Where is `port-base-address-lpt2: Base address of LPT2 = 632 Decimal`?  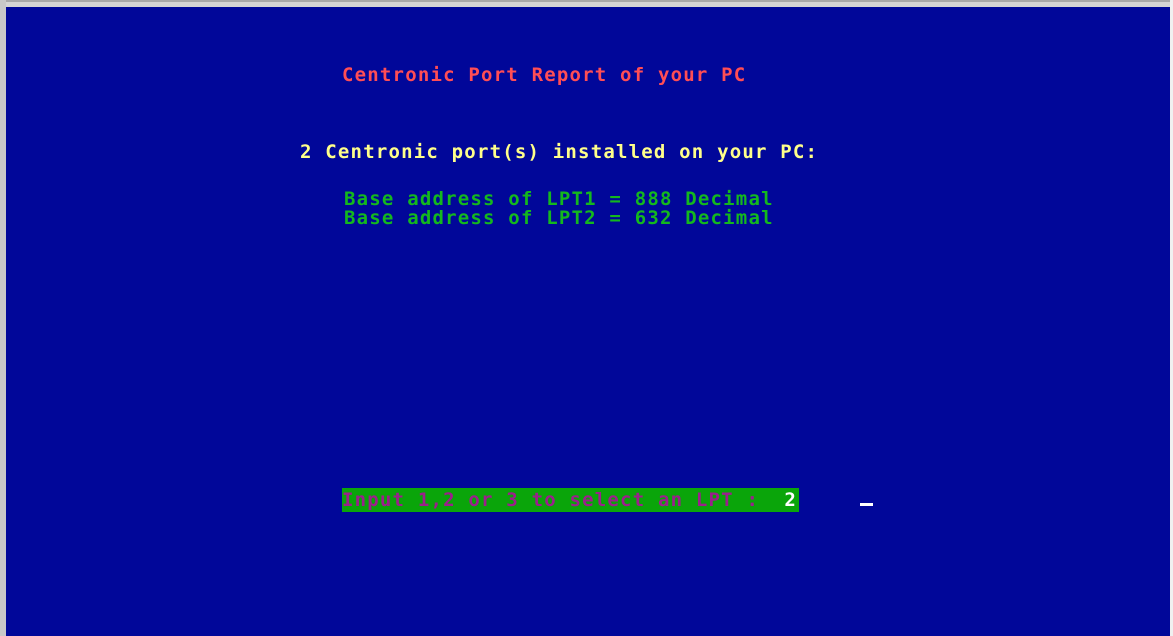
port-base-address-lpt2: Base address of LPT2 = 632 Decimal is located at coordinates (559, 218).